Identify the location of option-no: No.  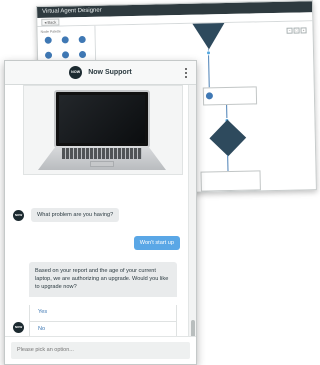
(103, 329).